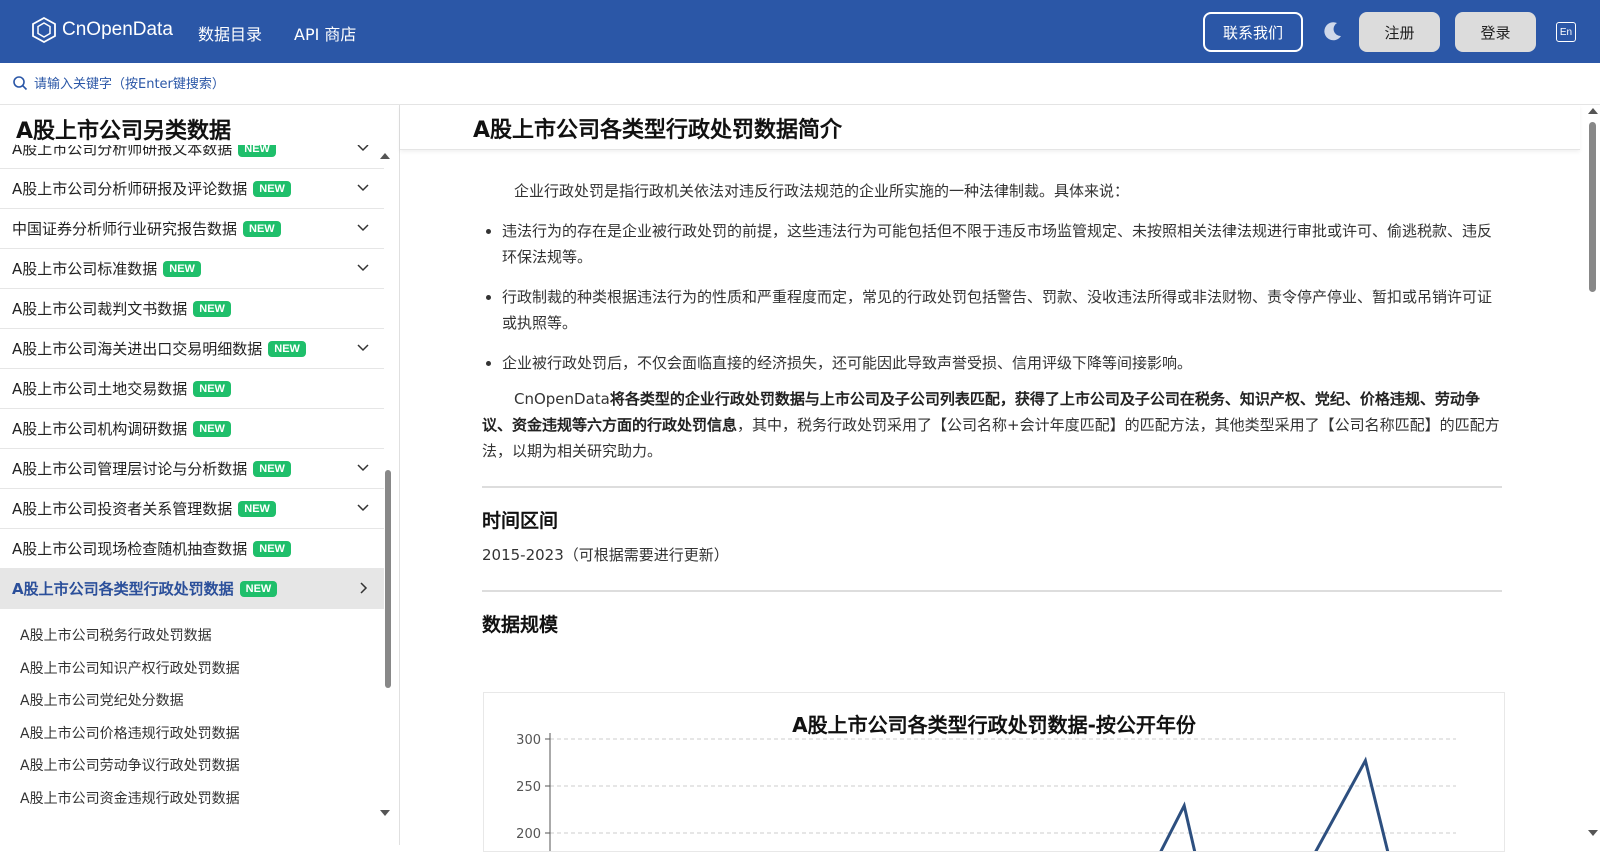 The image size is (1600, 861). Describe the element at coordinates (100, 389) in the screenshot. I see `sidebar-item-label: A股上市公司土地交易数据` at that location.